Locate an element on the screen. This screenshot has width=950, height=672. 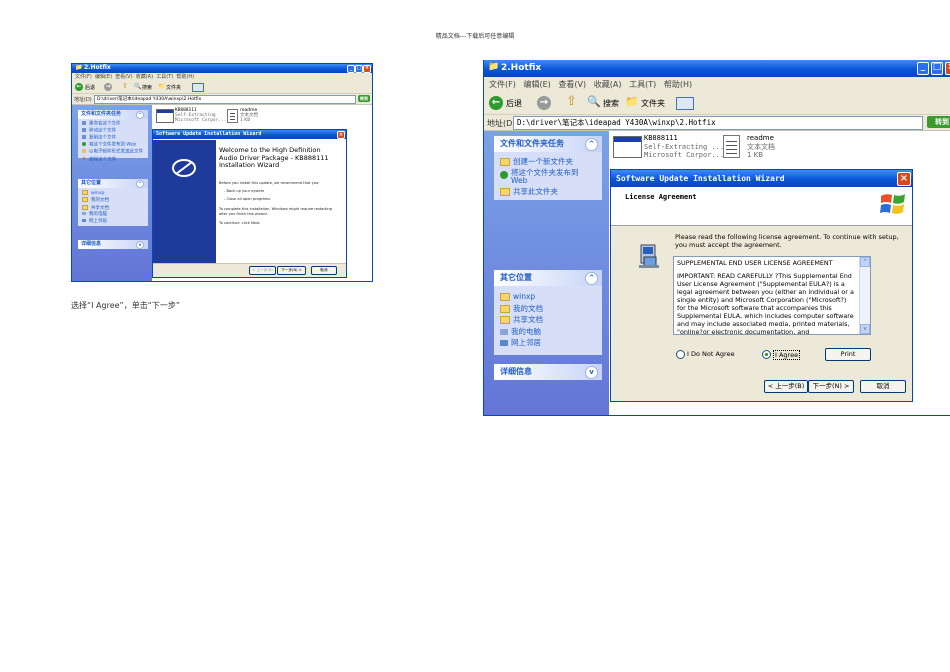
dialog-header: License Agreement is located at coordinates (761, 206).